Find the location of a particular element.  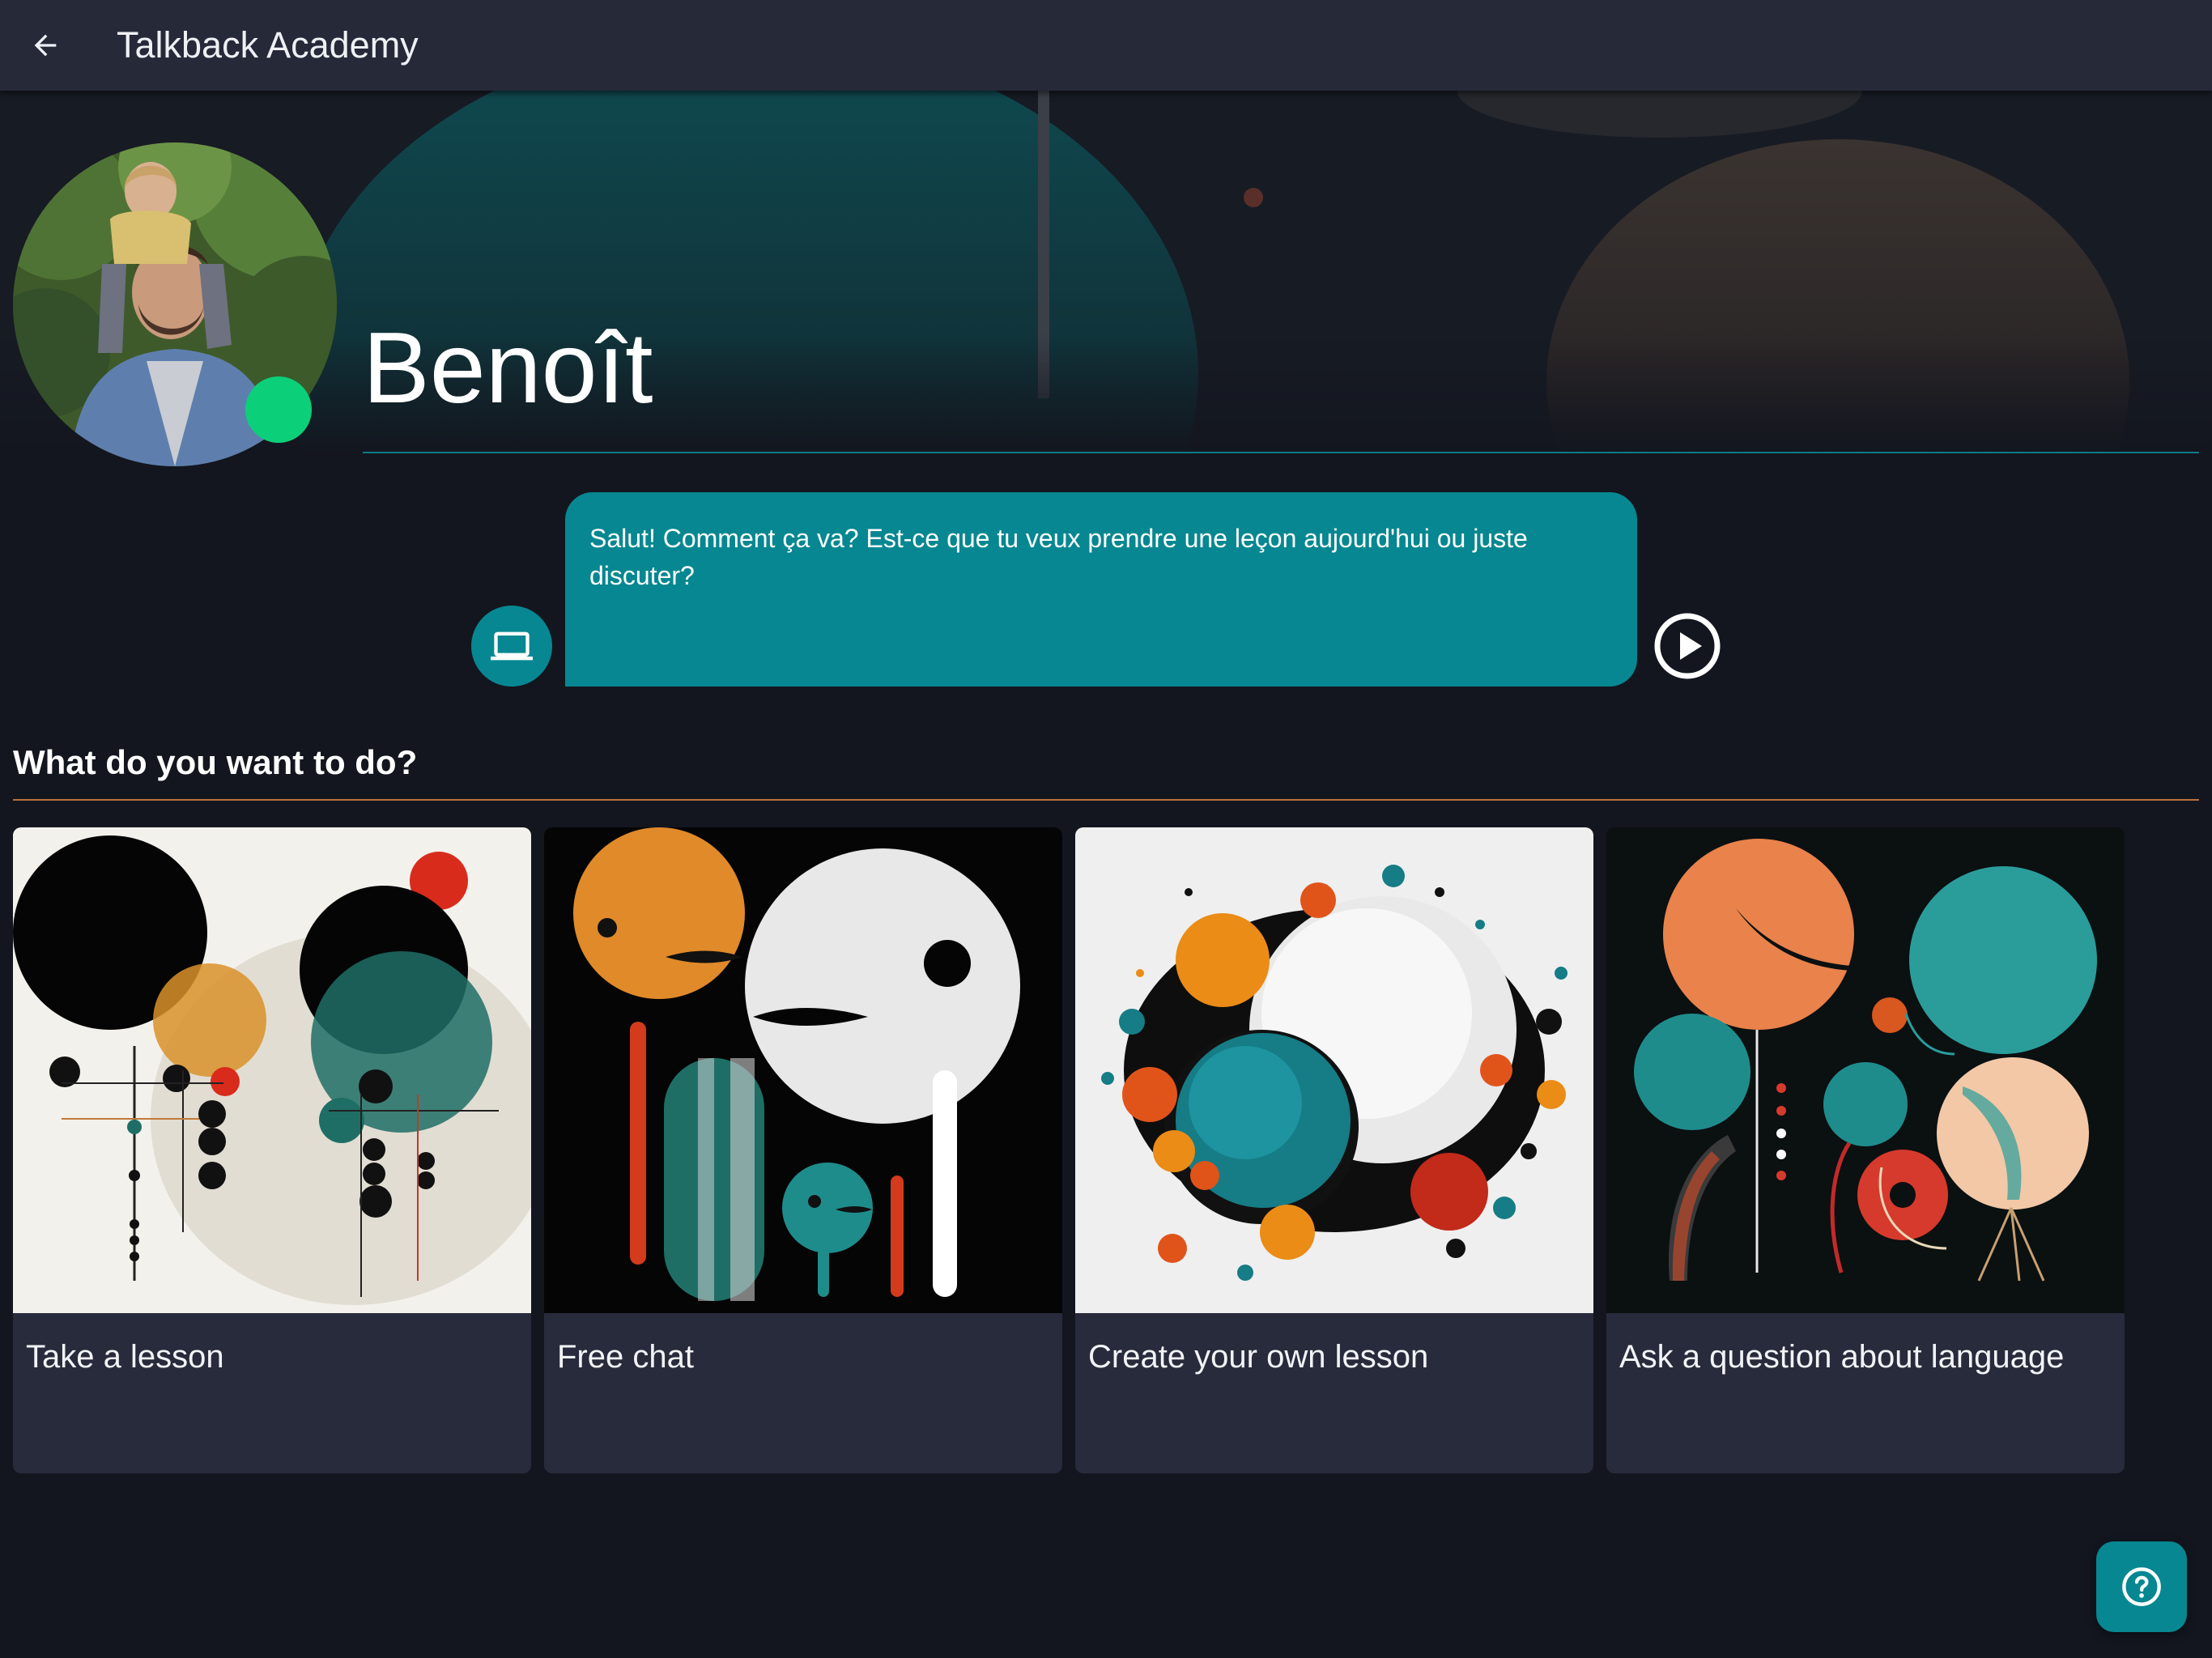

activity-card-create-lesson: Create your own lesson is located at coordinates (1334, 1150).